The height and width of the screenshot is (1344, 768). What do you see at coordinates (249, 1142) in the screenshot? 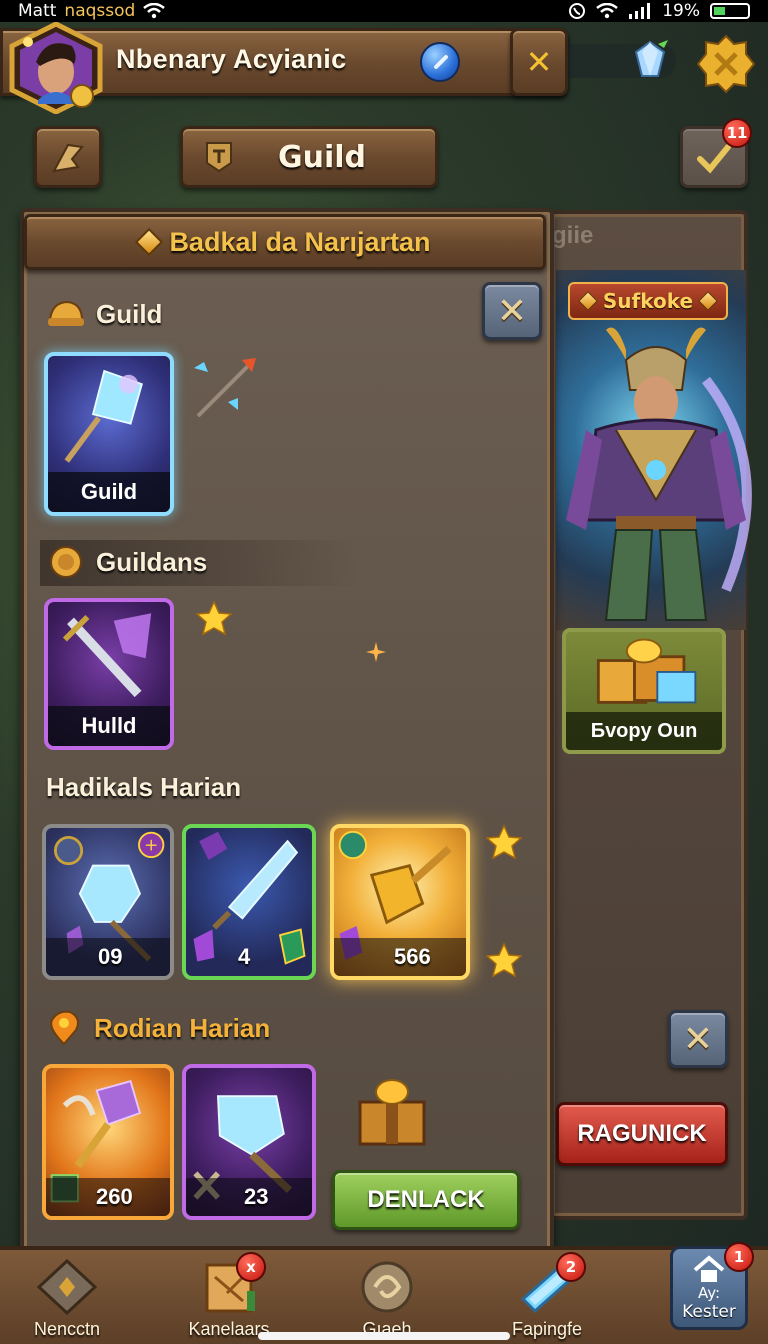
I see `rodian-item-2: 23` at bounding box center [249, 1142].